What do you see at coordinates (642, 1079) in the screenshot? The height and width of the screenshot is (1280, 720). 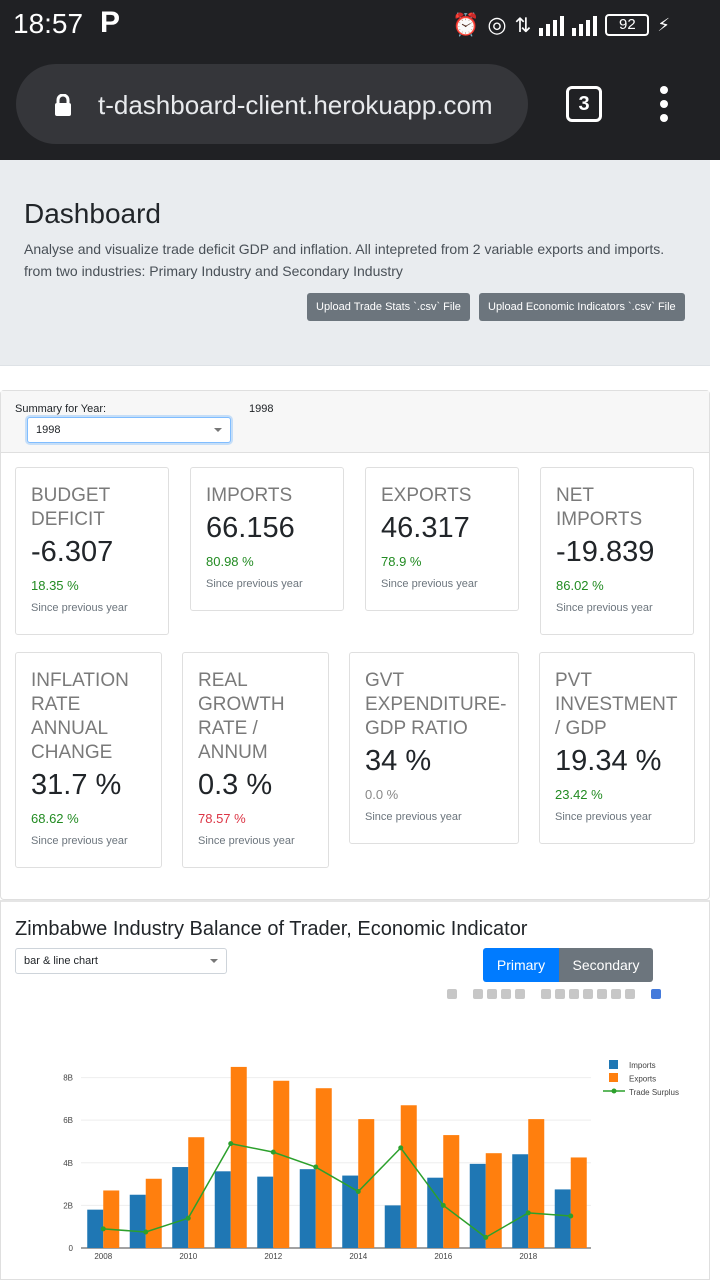 I see `legend-label: Exports` at bounding box center [642, 1079].